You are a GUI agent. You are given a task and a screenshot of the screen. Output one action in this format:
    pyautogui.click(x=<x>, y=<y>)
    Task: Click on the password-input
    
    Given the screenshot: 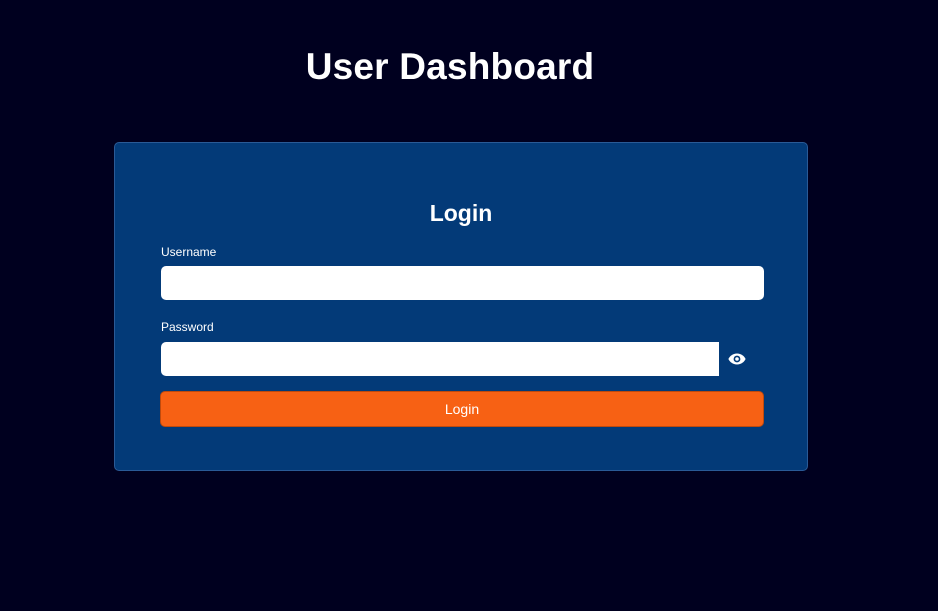 What is the action you would take?
    pyautogui.click(x=440, y=359)
    